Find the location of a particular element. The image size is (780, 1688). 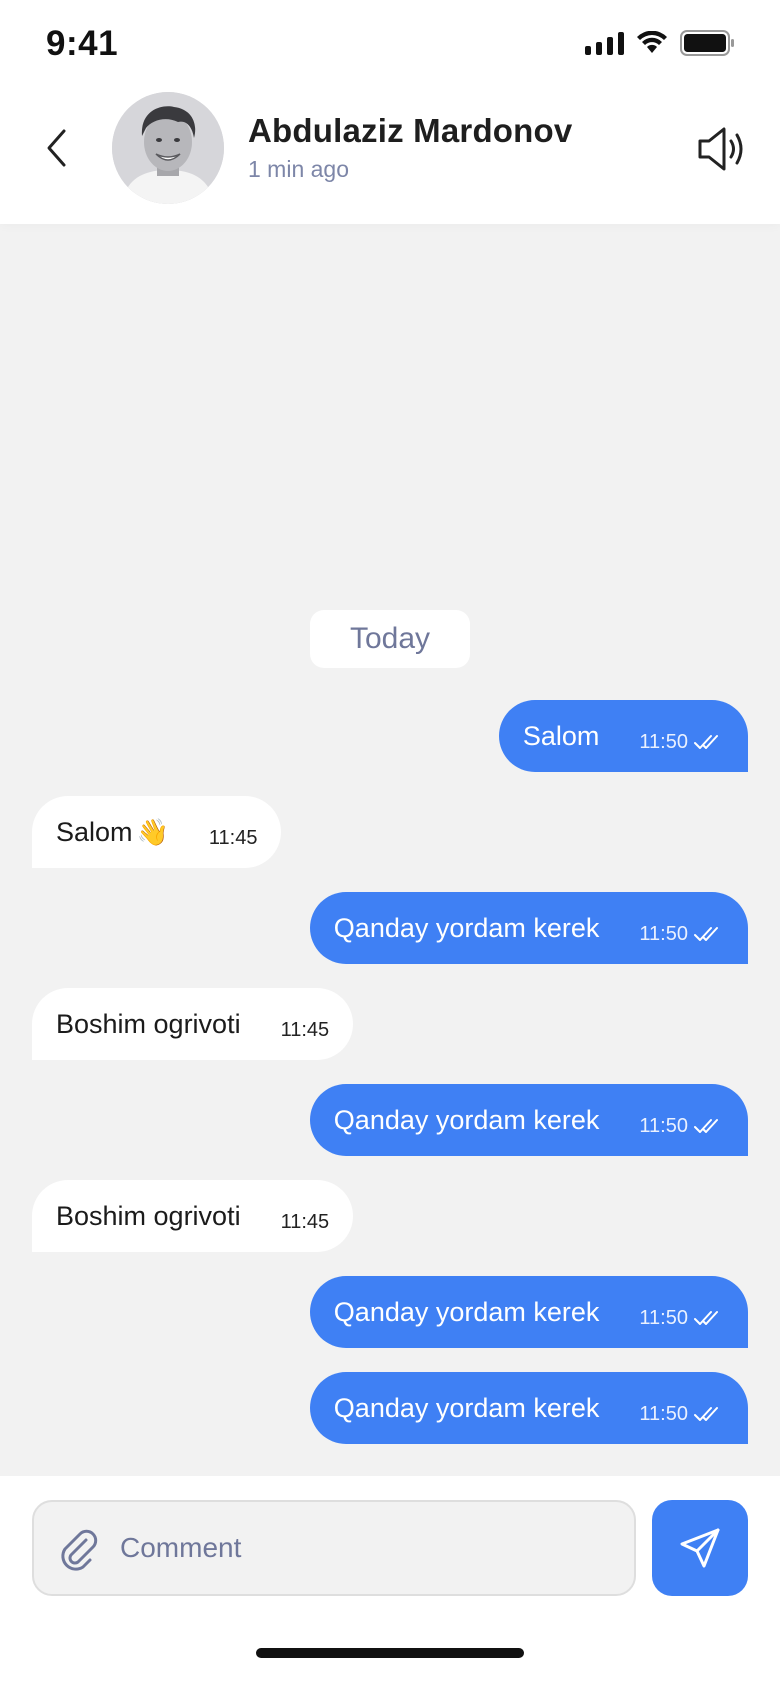

back-button is located at coordinates (56, 148).